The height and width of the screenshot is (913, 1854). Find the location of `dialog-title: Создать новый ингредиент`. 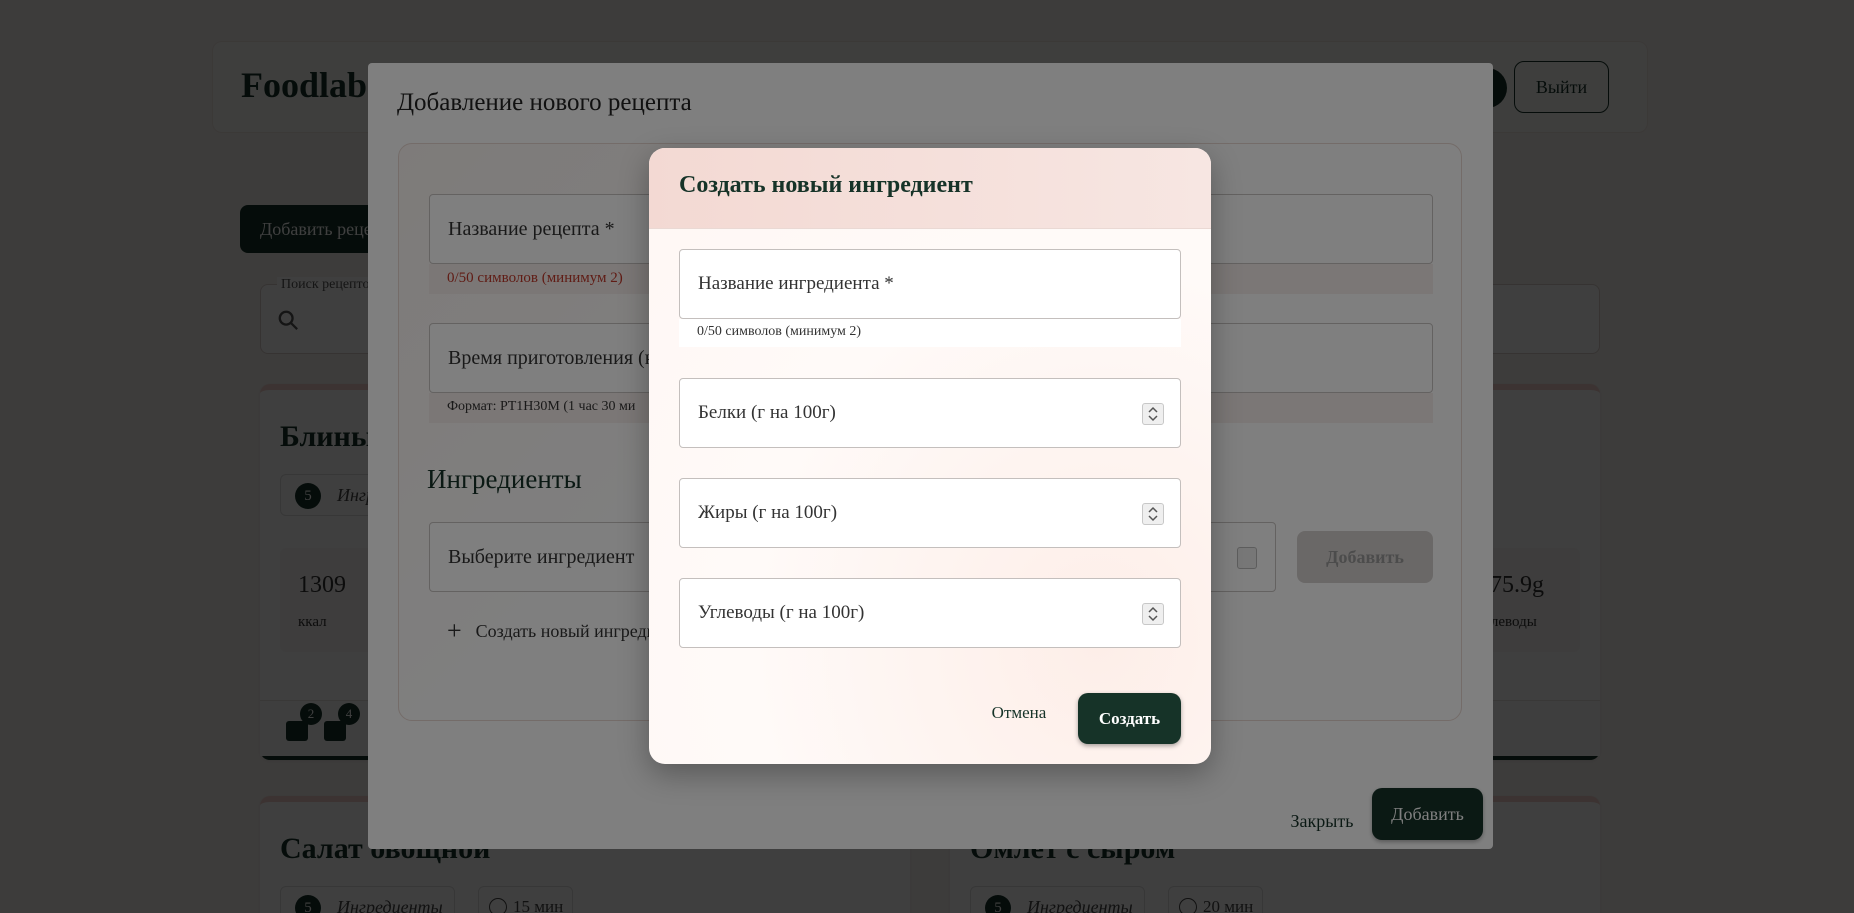

dialog-title: Создать новый ингредиент is located at coordinates (826, 185).